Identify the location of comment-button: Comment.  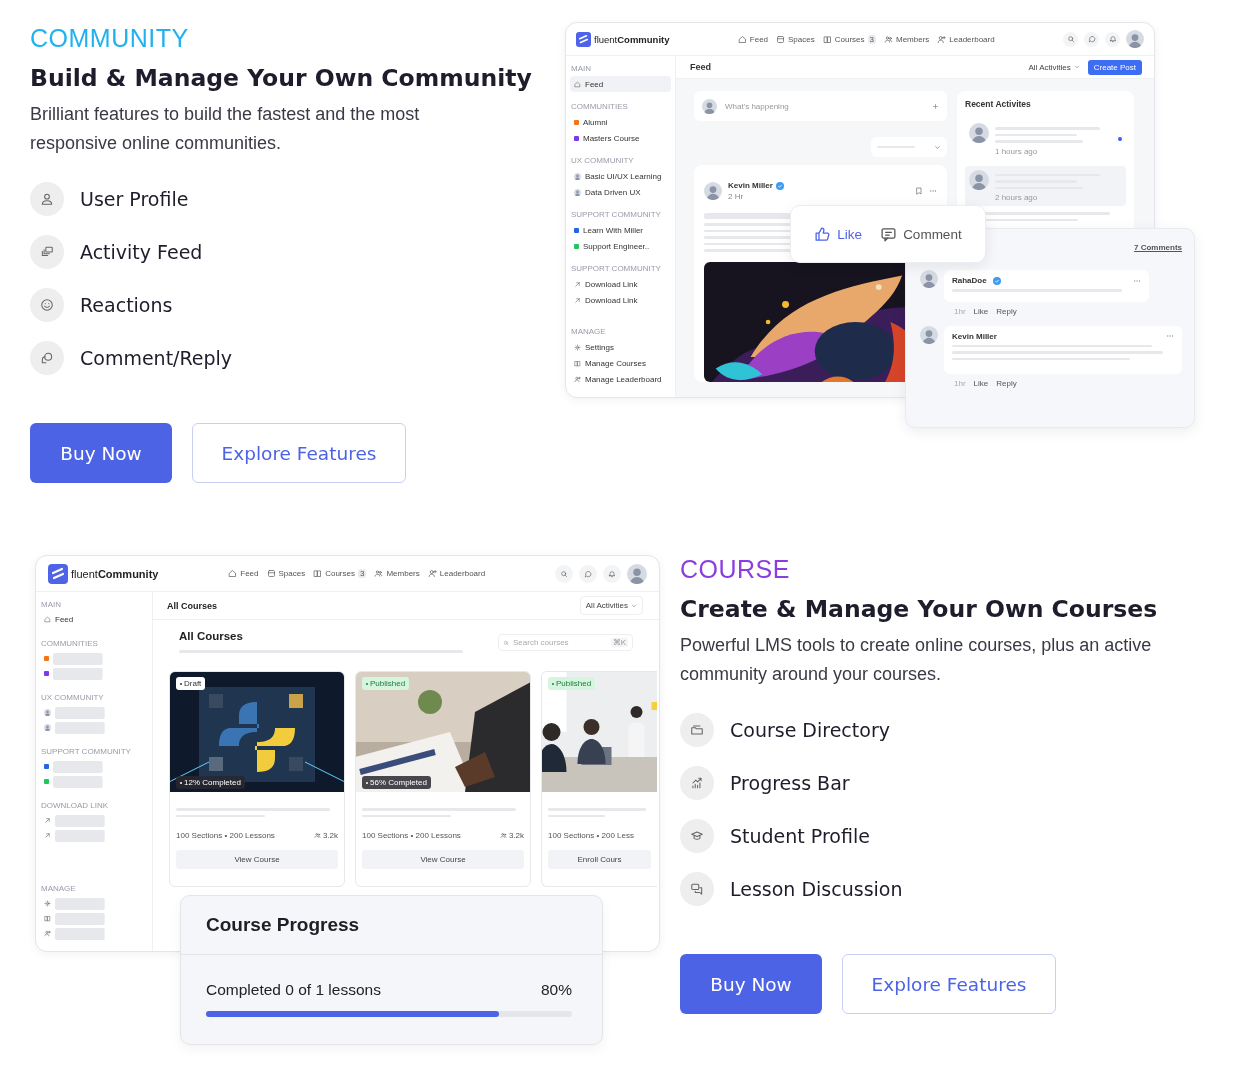
(921, 234).